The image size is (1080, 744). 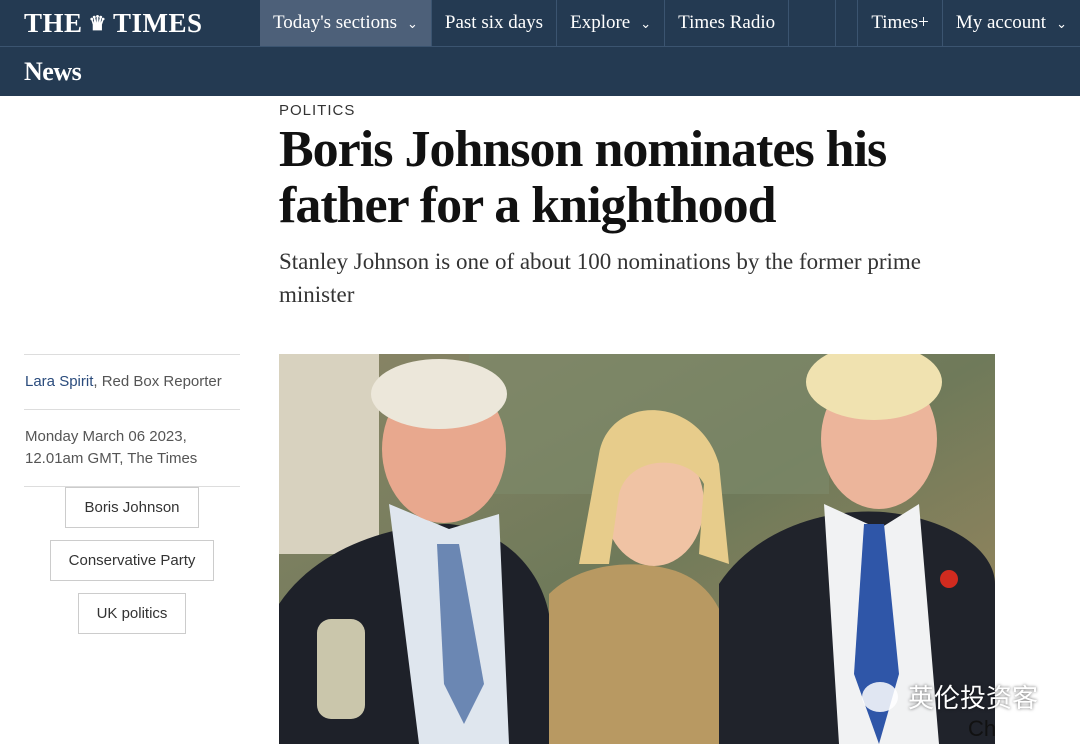 I want to click on nav-past-six-days: Past six days, so click(x=495, y=23).